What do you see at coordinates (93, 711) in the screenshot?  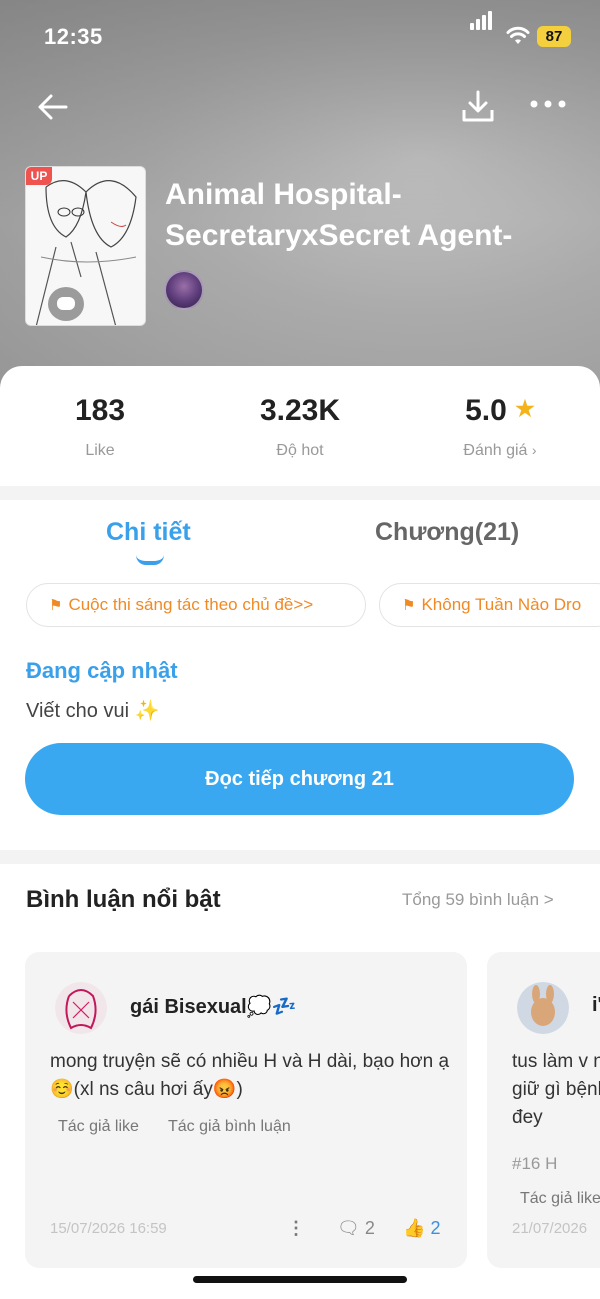 I see `book-description: Viết cho vui ✨` at bounding box center [93, 711].